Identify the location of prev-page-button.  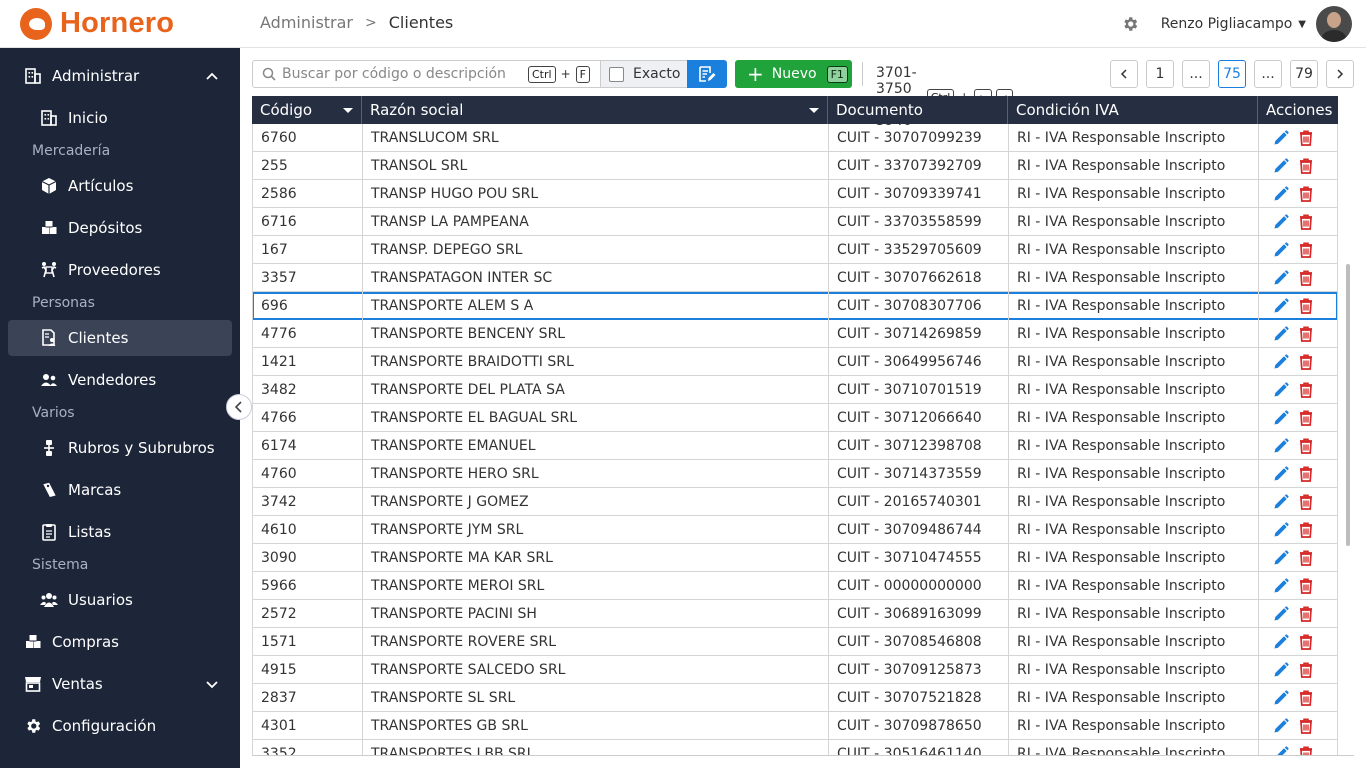
(1124, 74).